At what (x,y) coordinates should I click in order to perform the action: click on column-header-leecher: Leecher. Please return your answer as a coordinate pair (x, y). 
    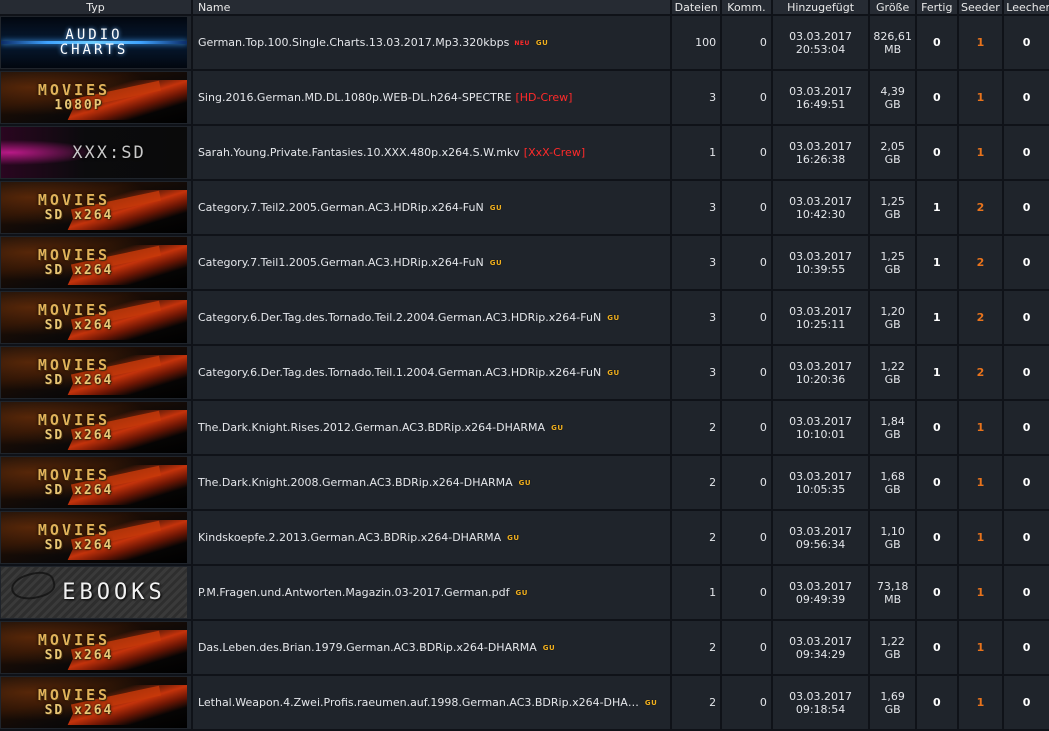
    Looking at the image, I should click on (1026, 7).